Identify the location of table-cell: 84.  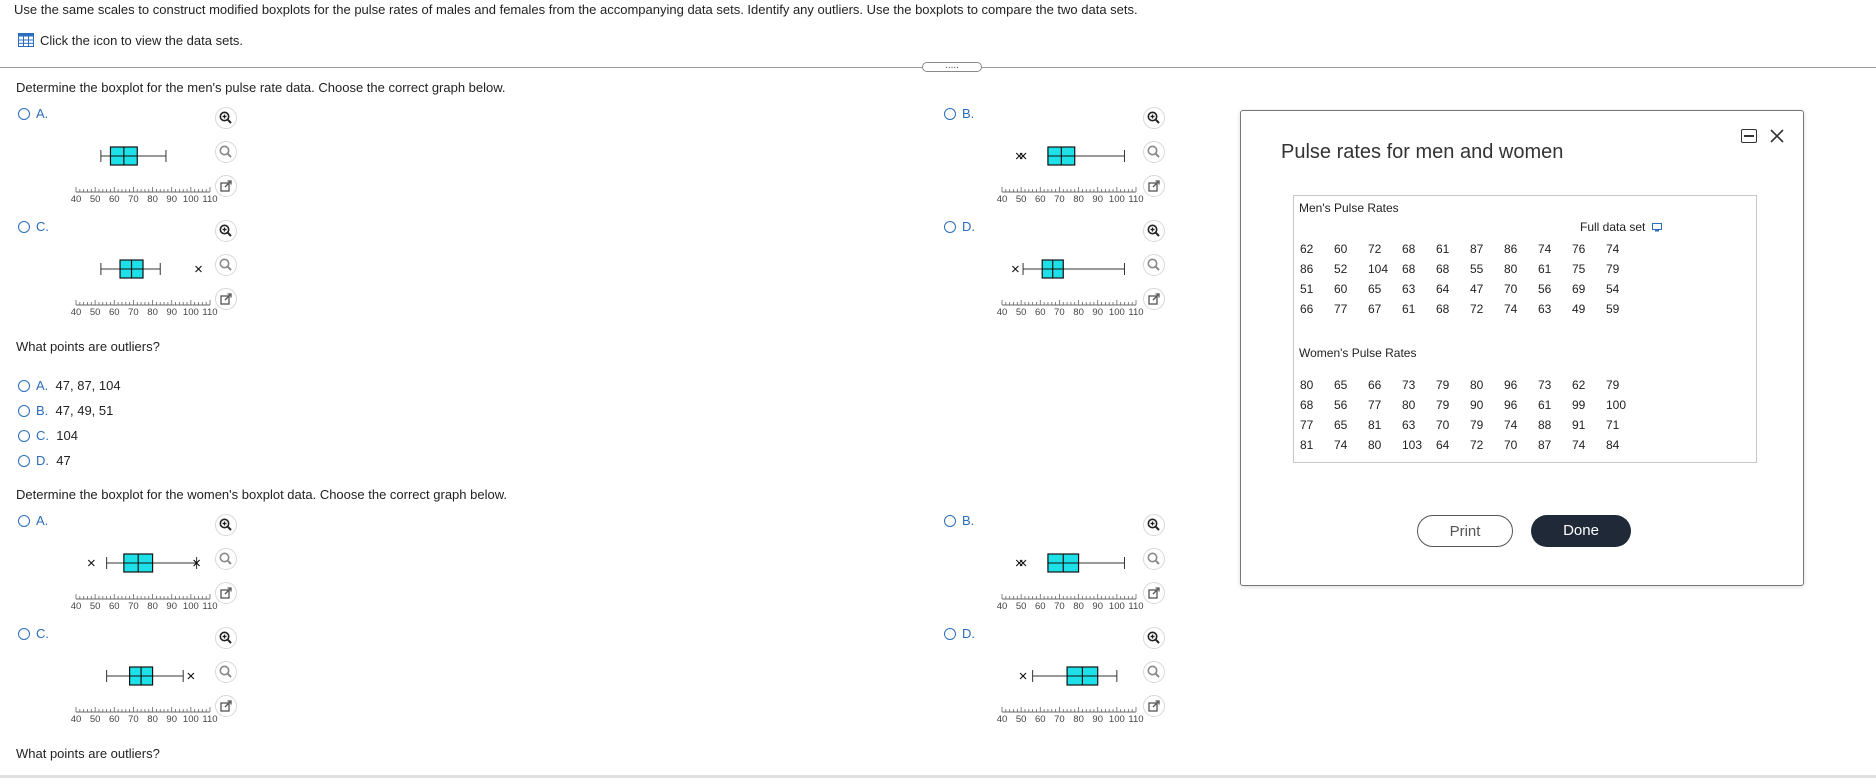
(1613, 445).